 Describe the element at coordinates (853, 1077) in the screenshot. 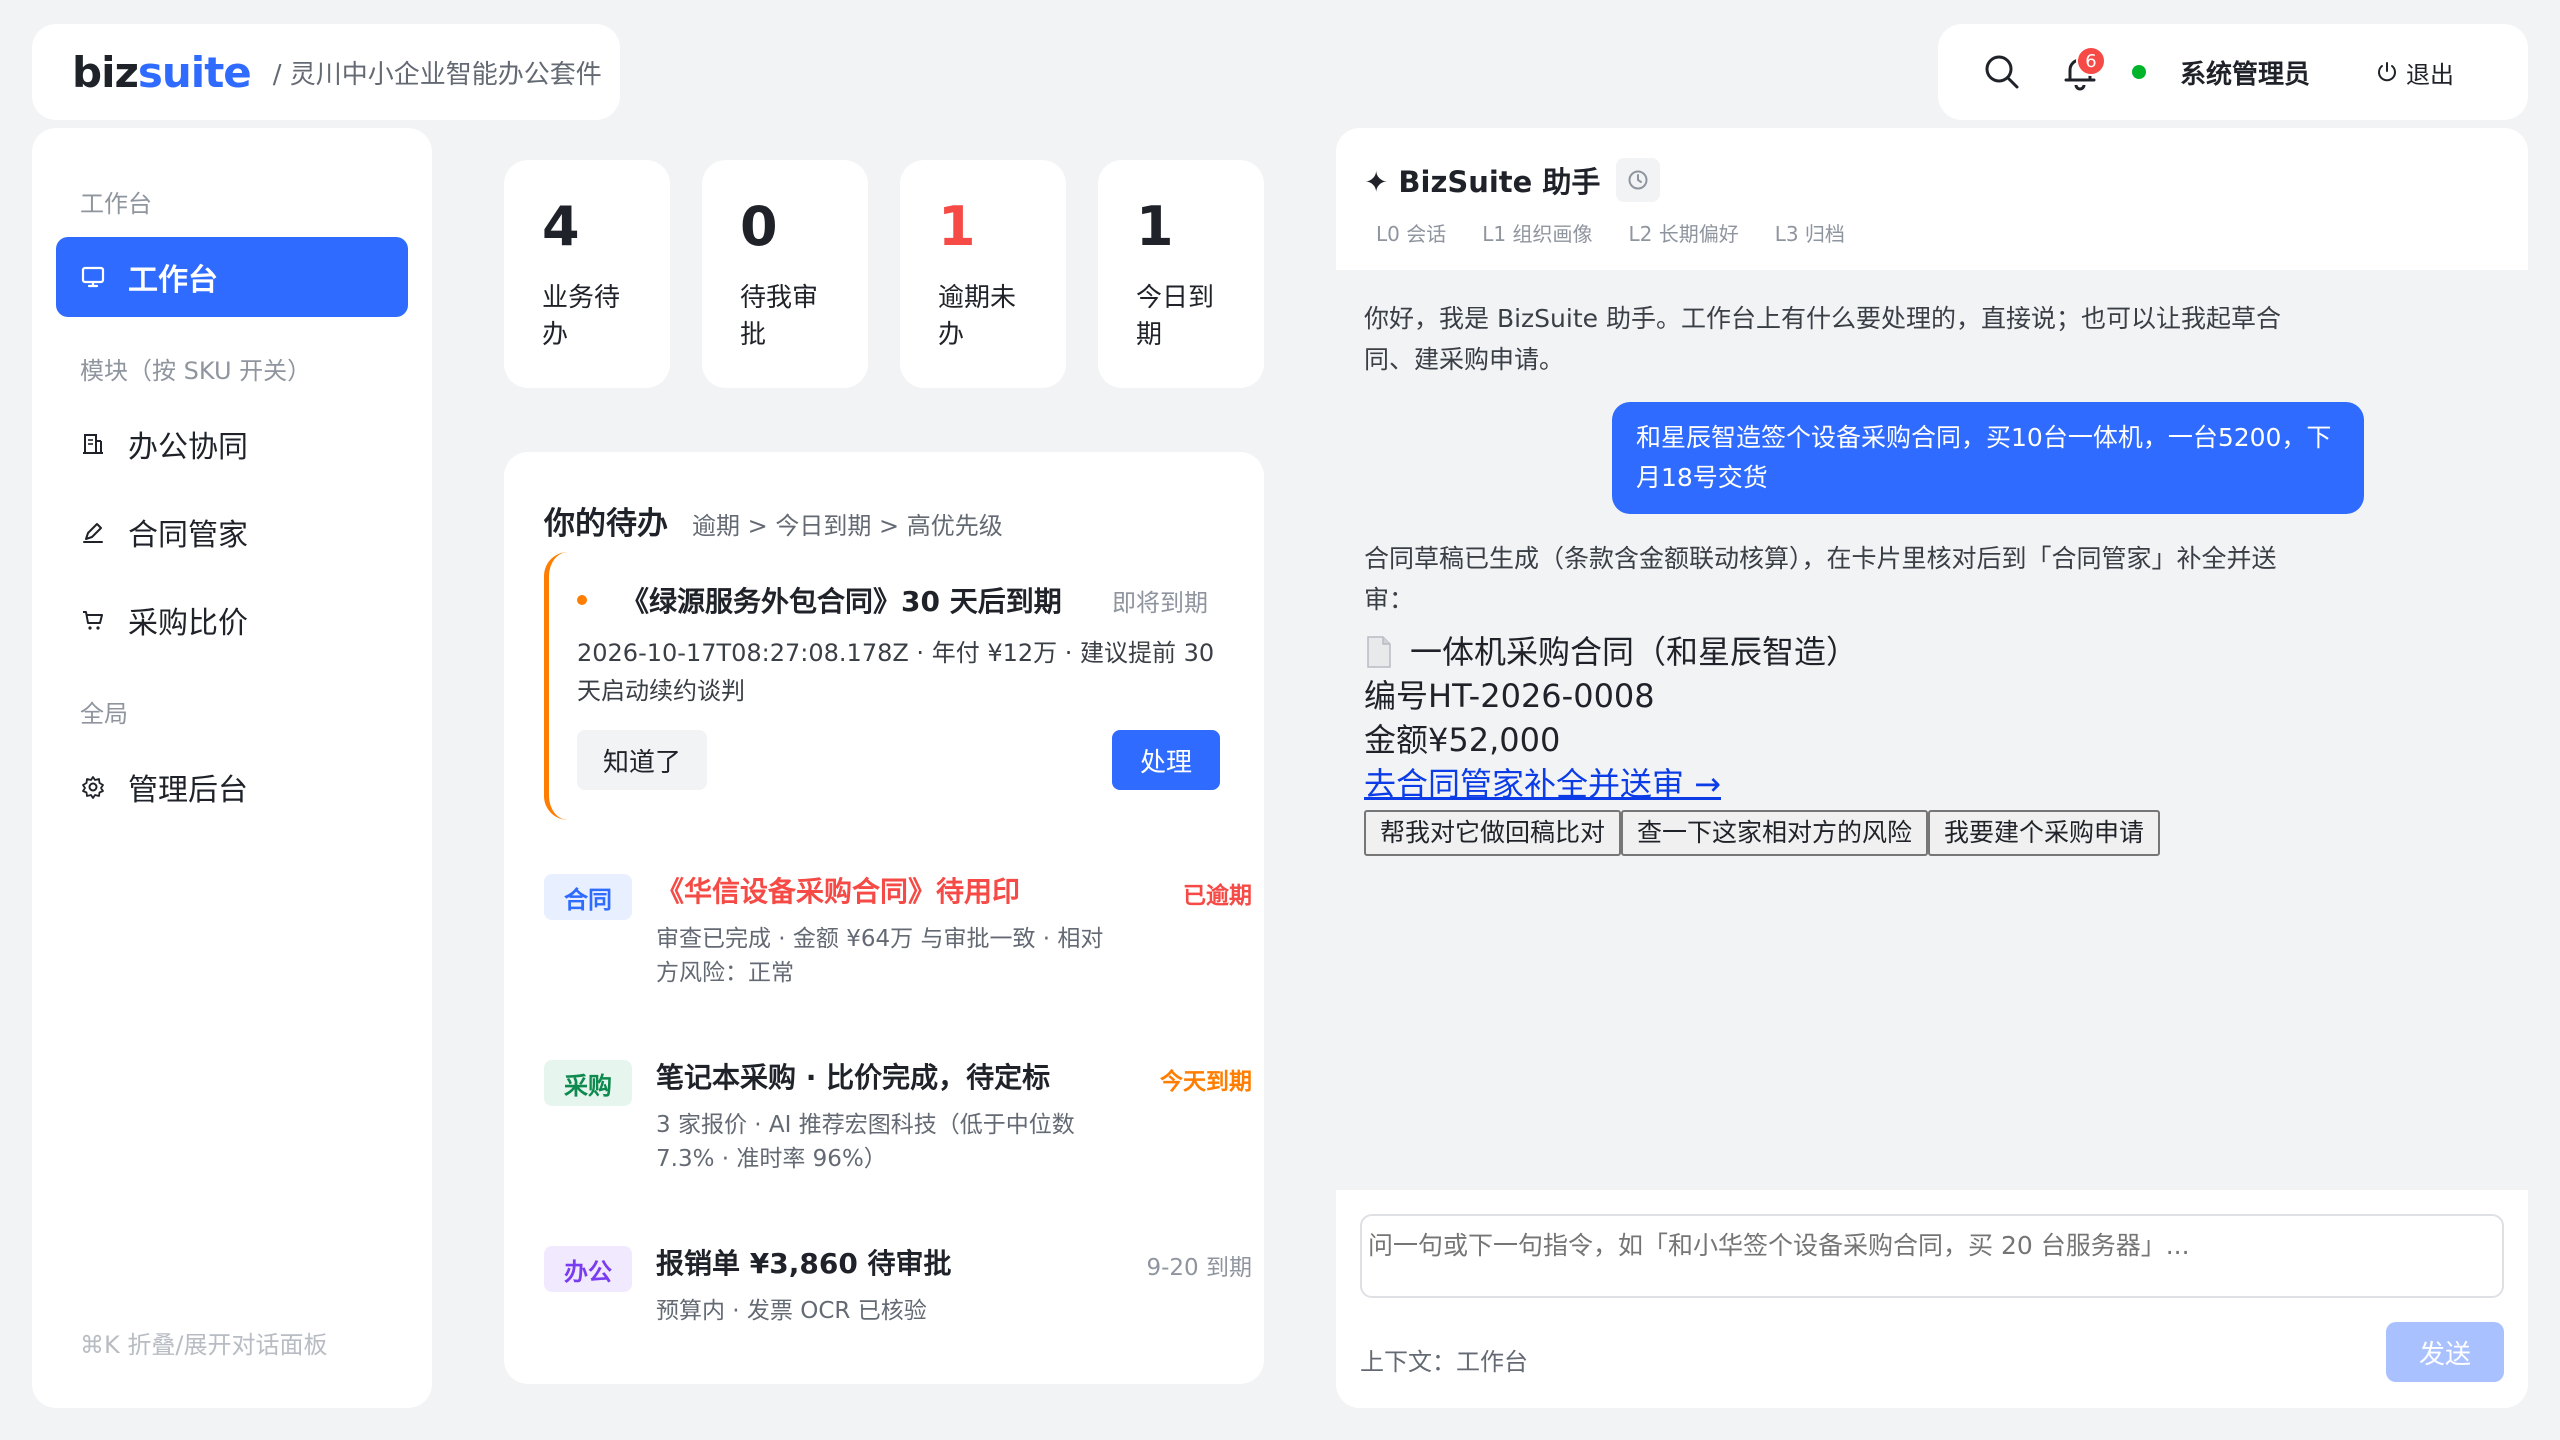

I see `todo-item-title: 笔记本采购 · 比价完成，待定标` at that location.